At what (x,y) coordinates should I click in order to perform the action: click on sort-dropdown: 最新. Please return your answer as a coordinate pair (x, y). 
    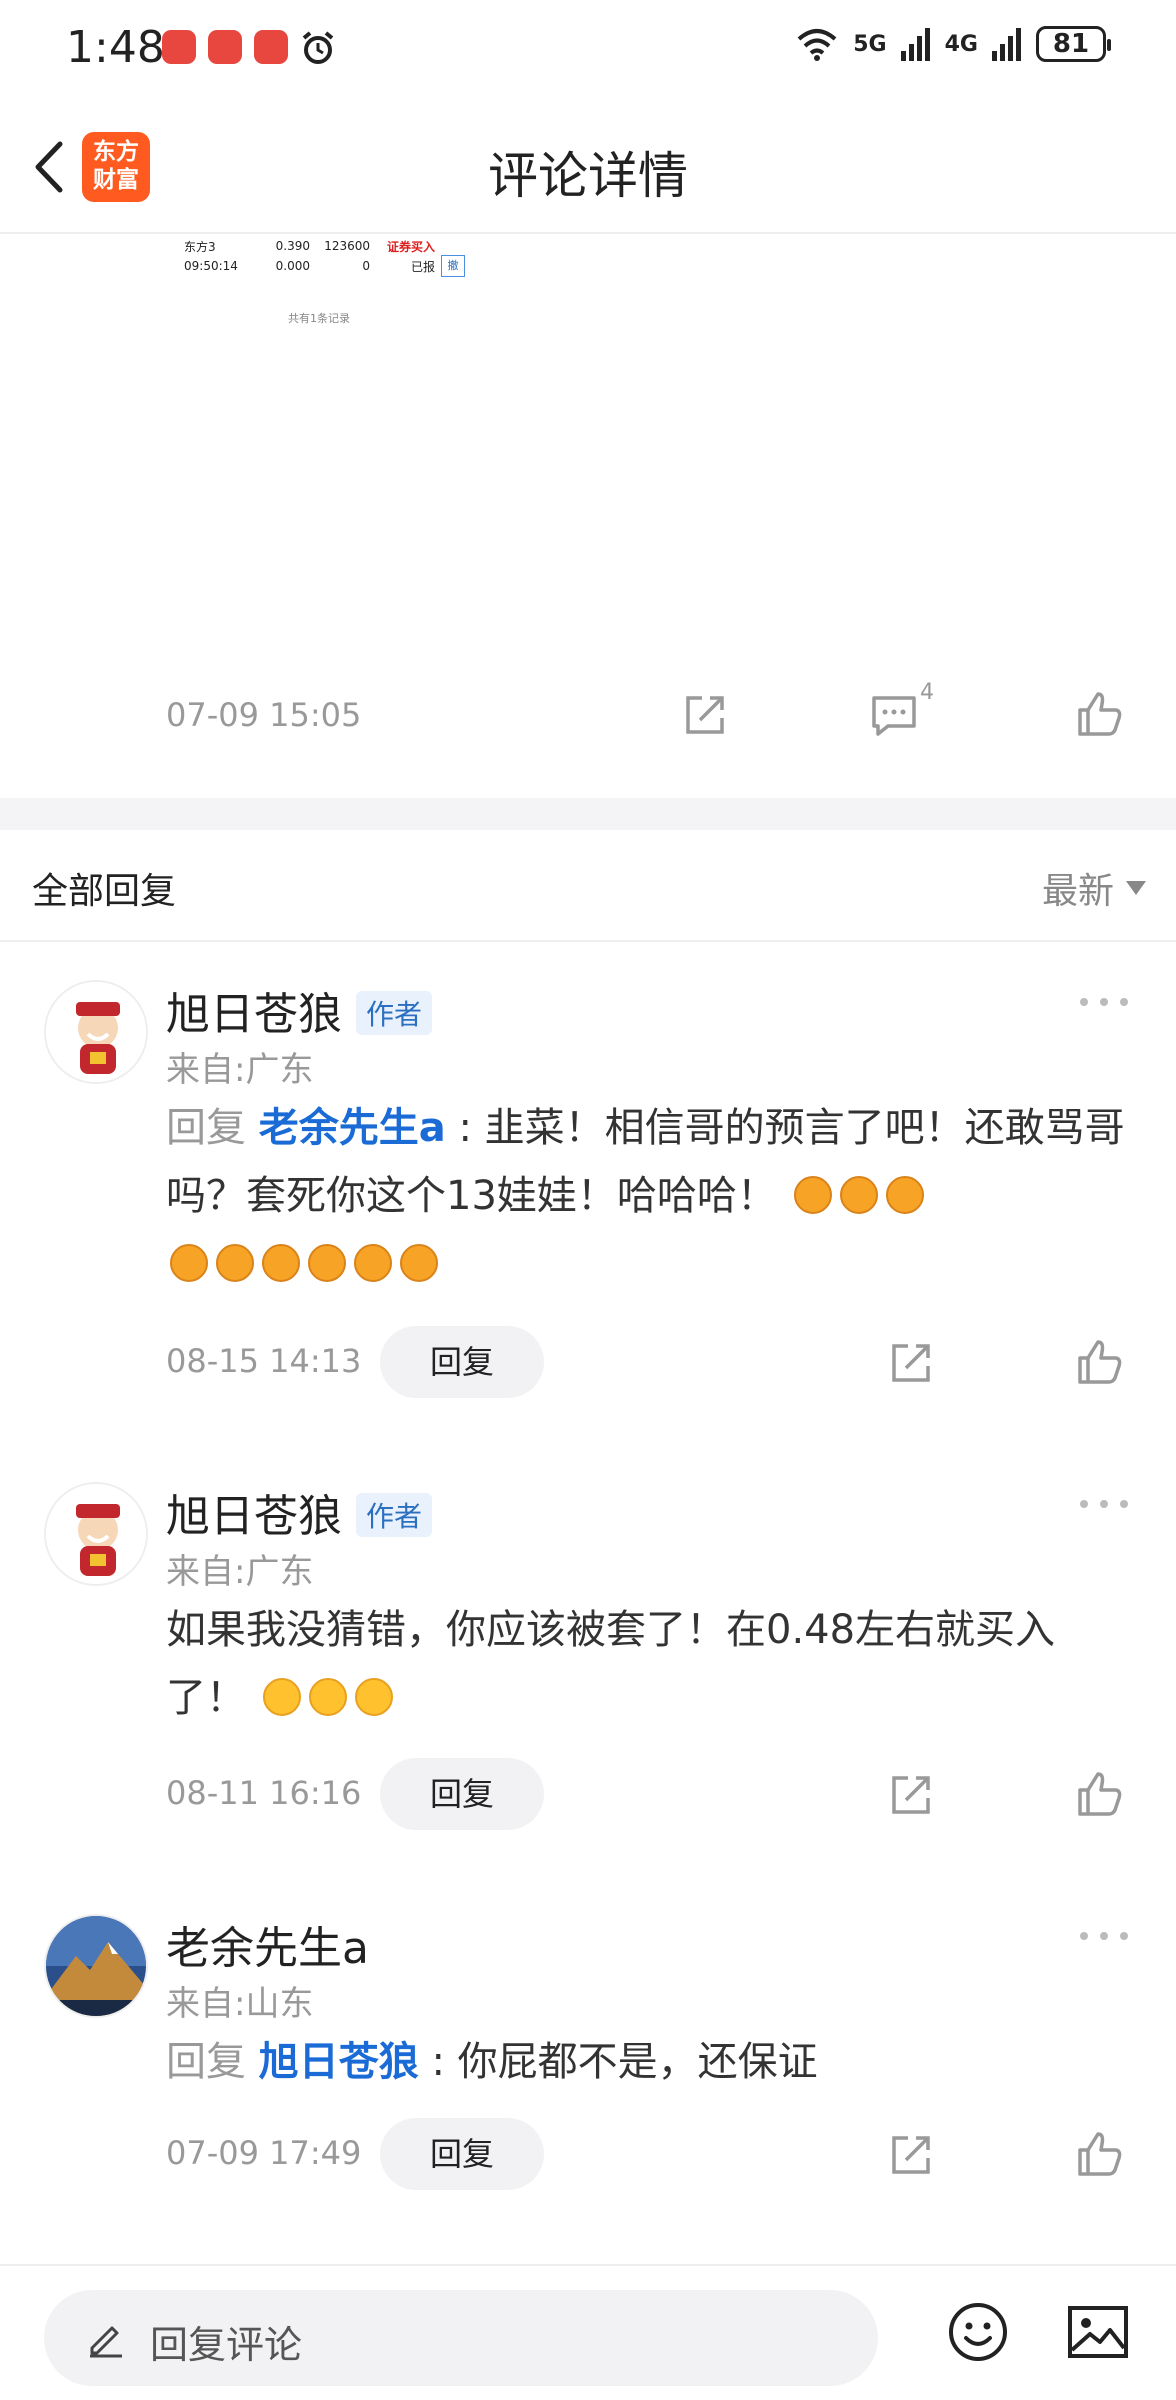
    Looking at the image, I should click on (1094, 888).